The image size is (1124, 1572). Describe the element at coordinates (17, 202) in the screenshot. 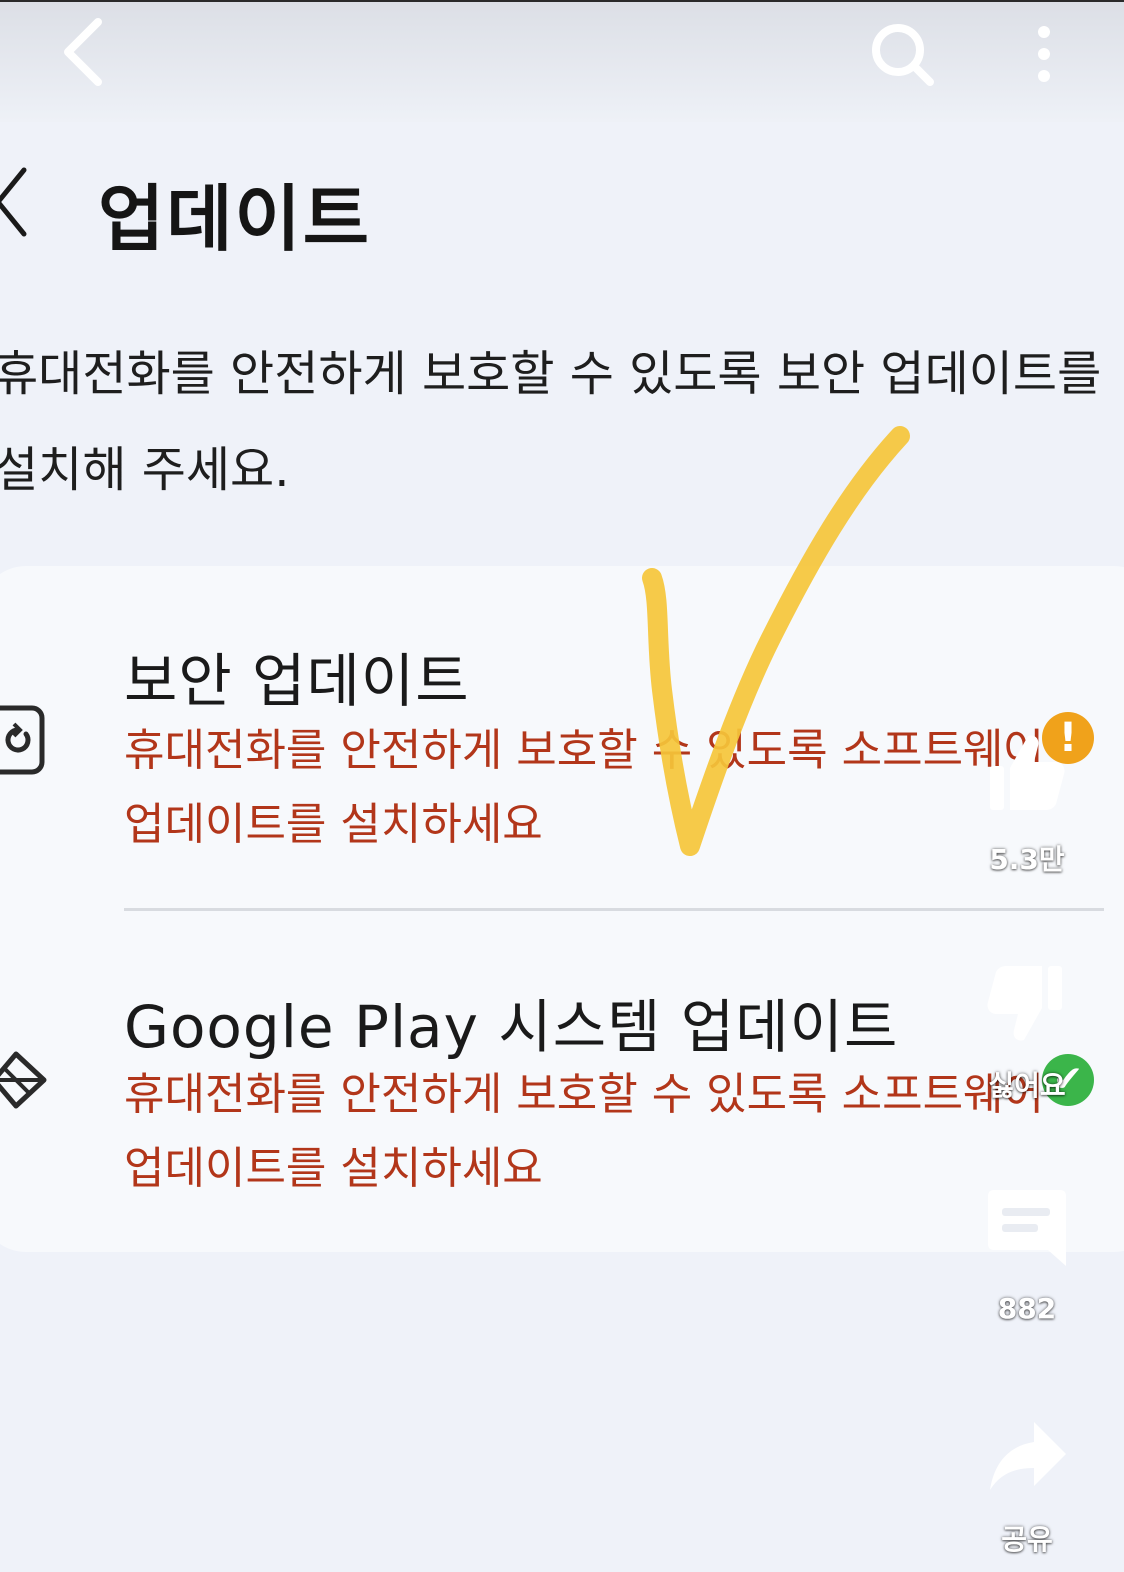

I see `page-back-icon` at that location.